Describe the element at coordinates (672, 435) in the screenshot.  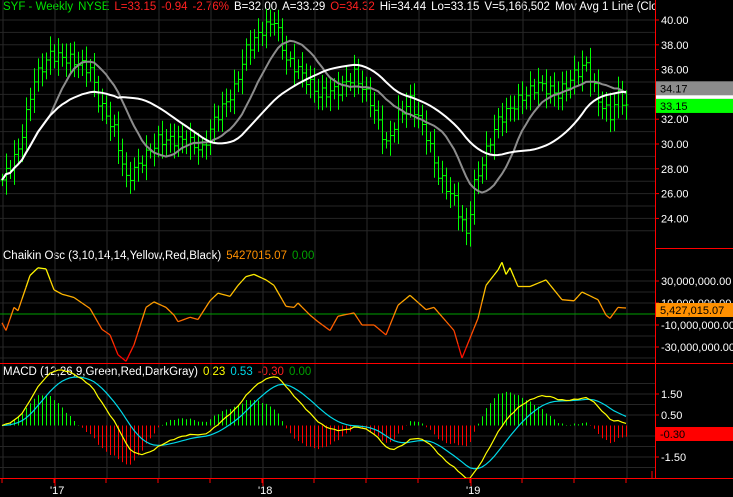
I see `macd-hist-last-label: -0.30` at that location.